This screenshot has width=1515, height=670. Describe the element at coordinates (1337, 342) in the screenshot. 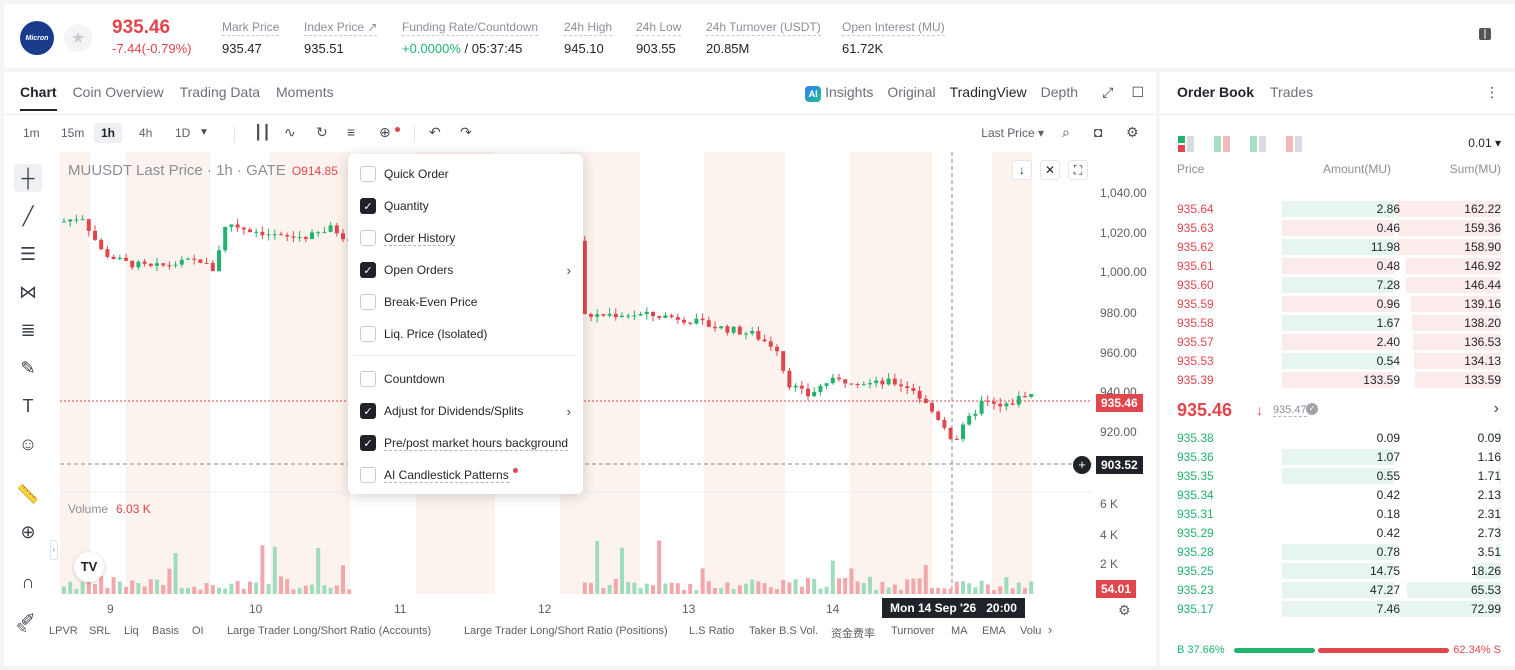

I see `ask-row: 935.57 2.40 136.53` at that location.